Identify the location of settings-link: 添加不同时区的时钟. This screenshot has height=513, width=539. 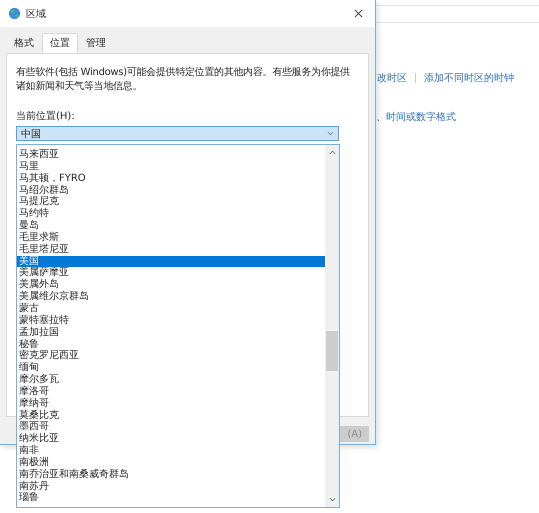
(469, 78).